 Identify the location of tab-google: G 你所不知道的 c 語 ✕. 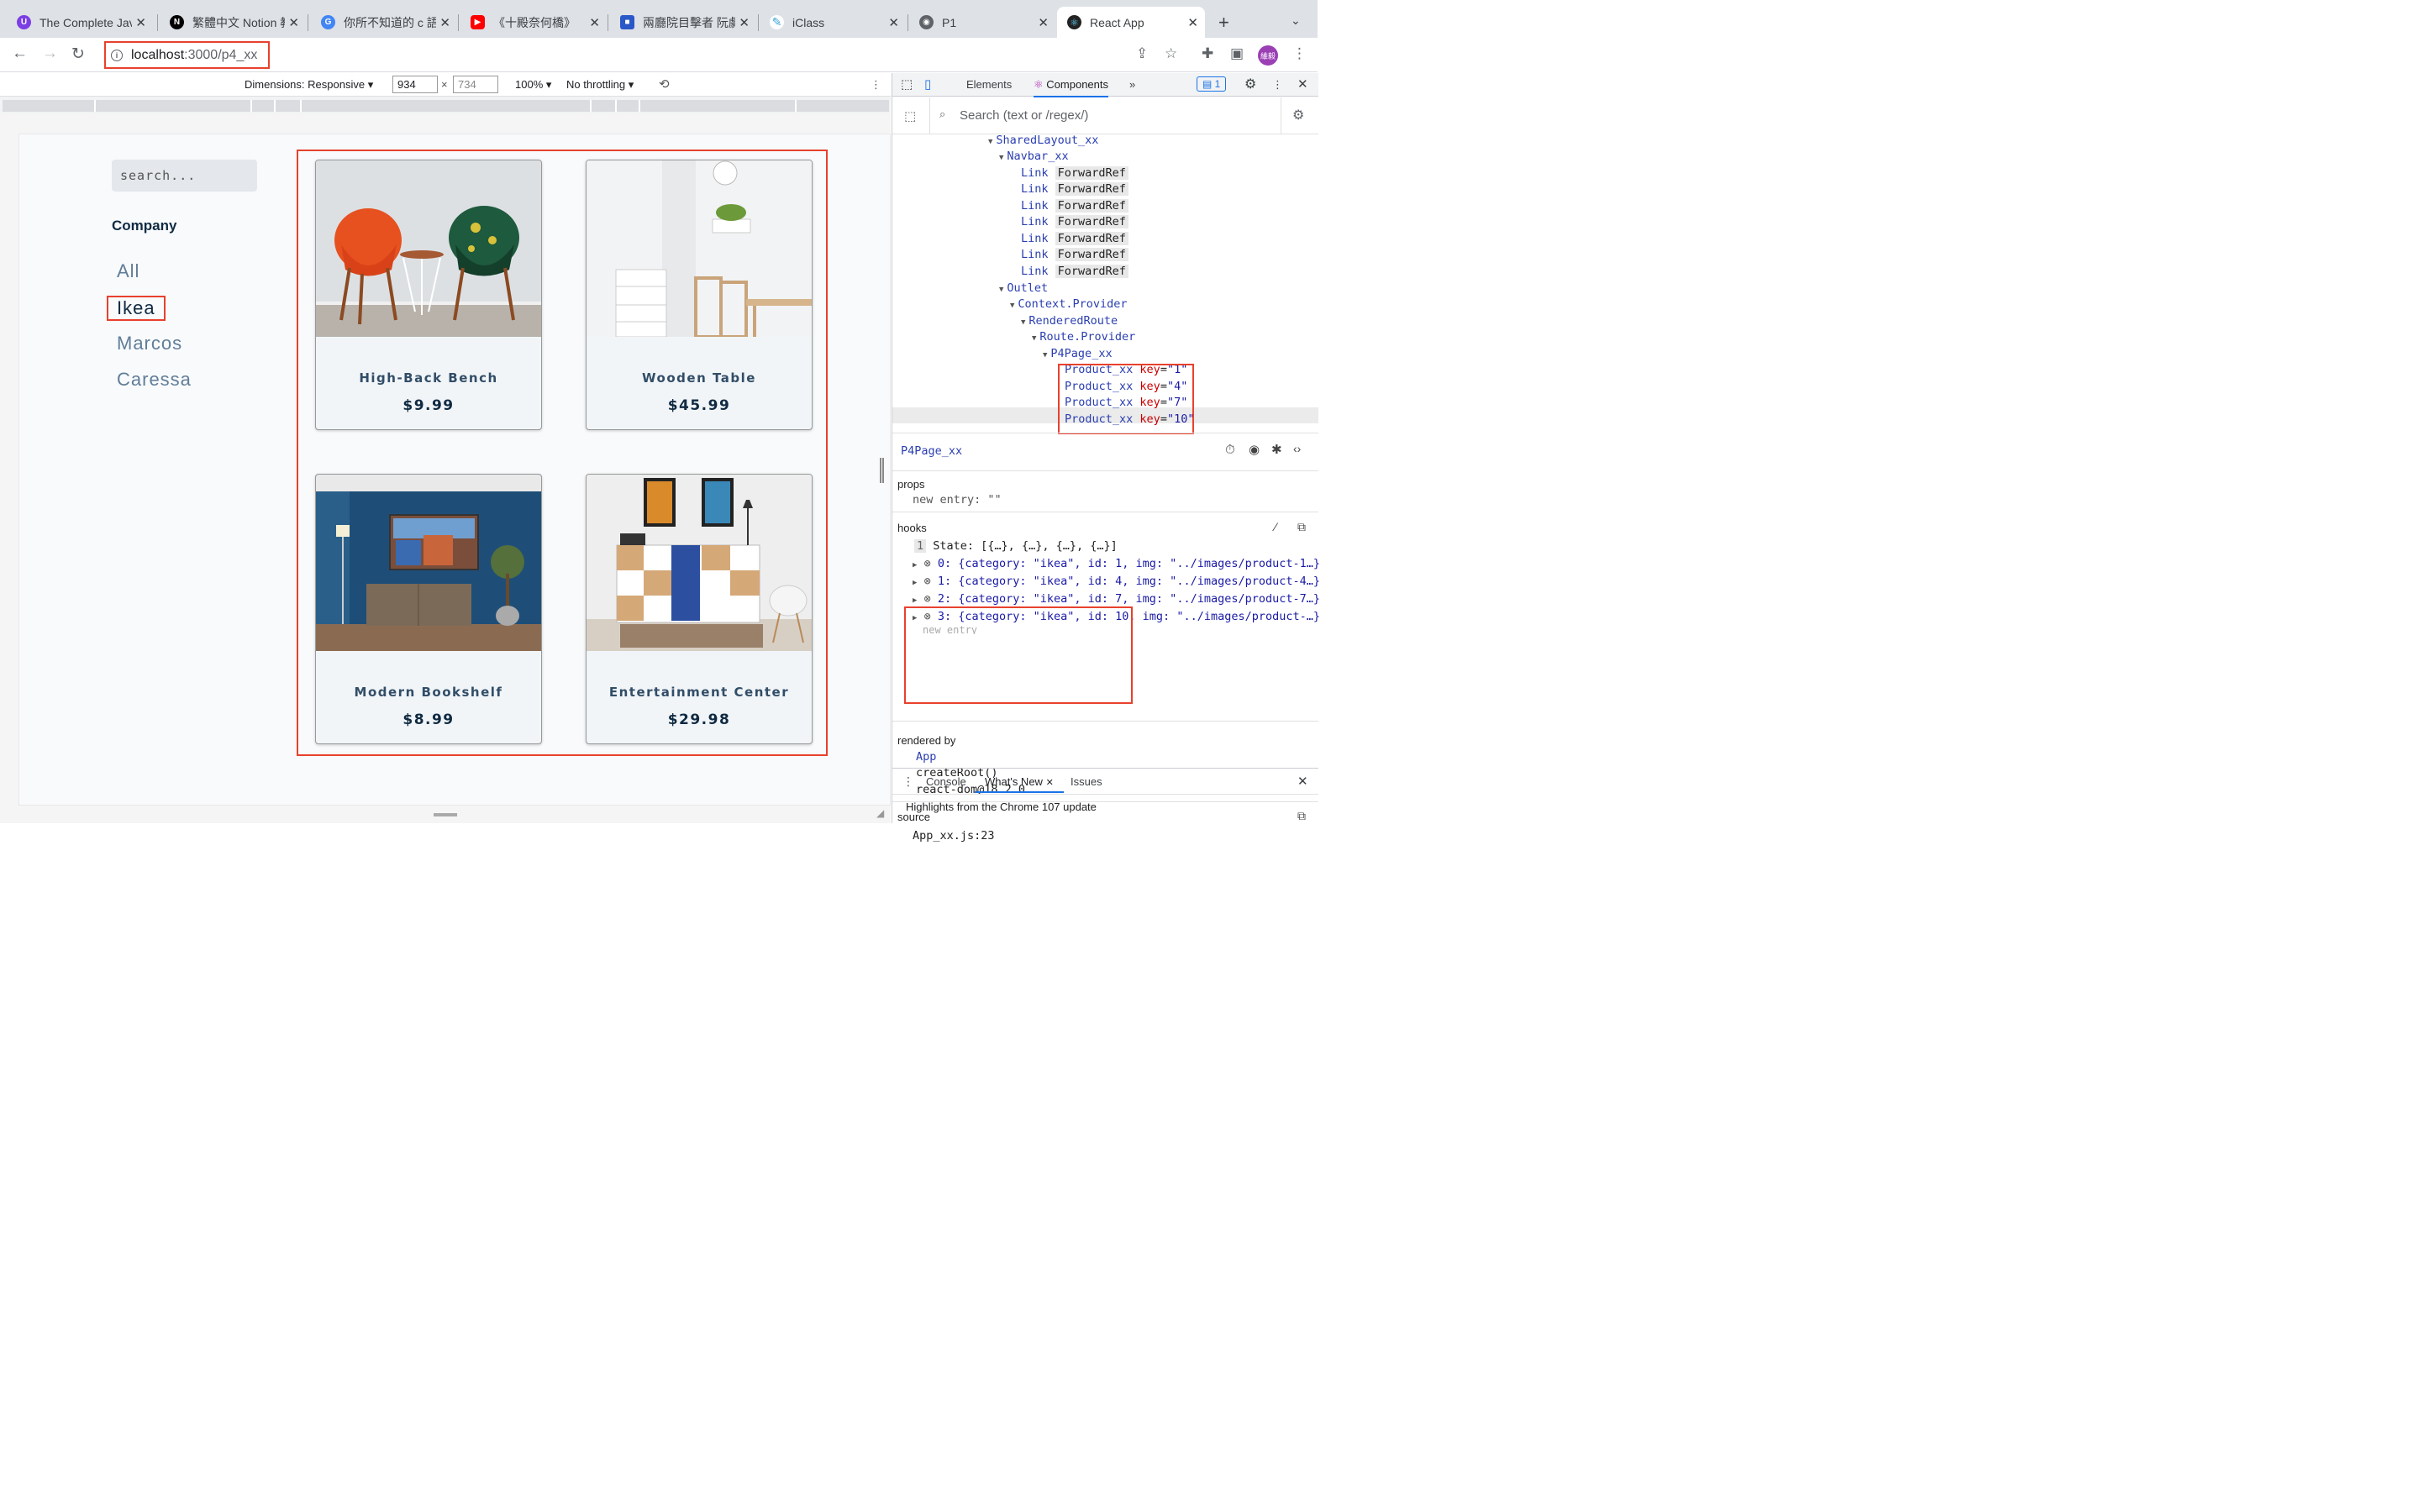
(381, 22).